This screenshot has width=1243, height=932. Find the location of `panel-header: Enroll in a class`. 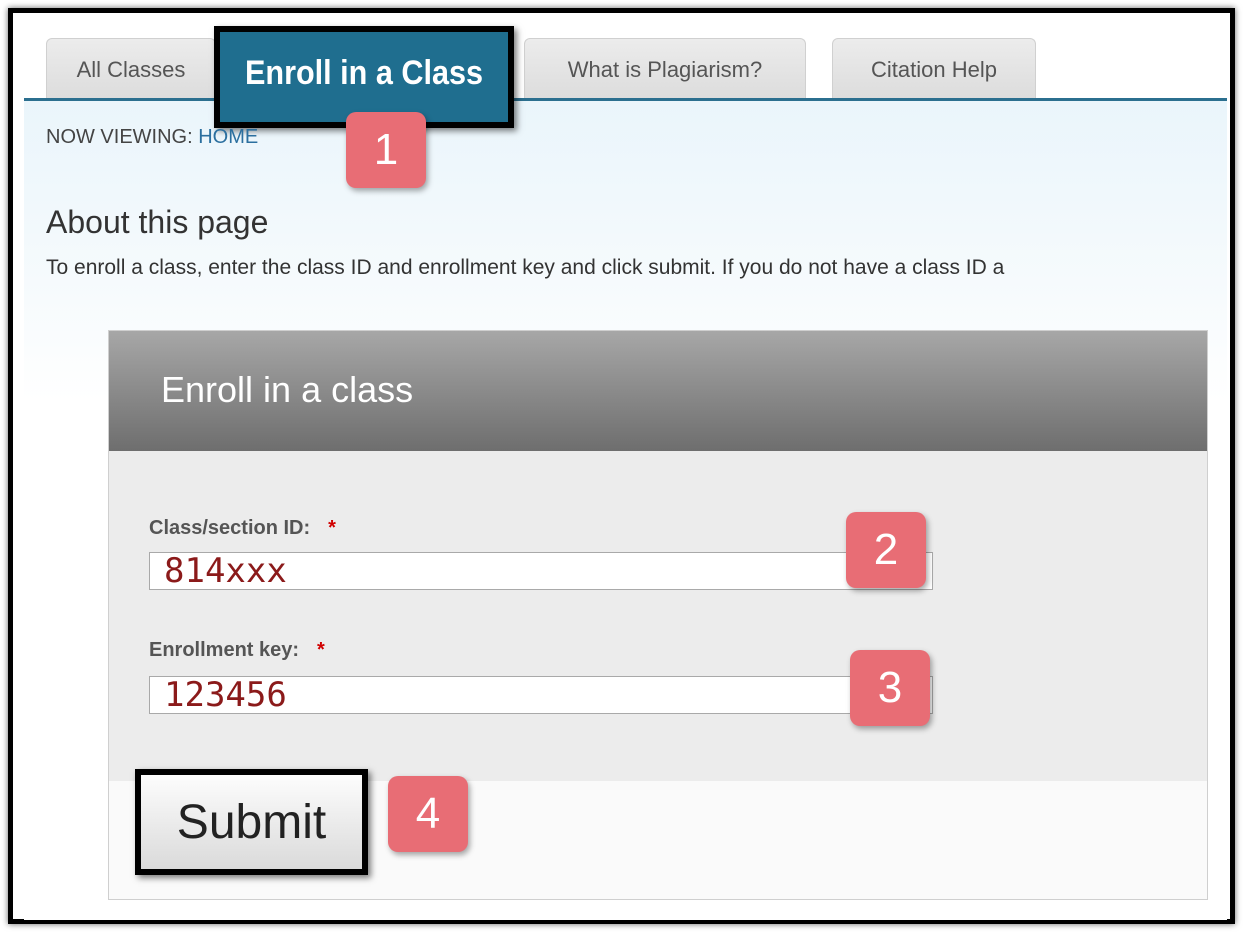

panel-header: Enroll in a class is located at coordinates (658, 391).